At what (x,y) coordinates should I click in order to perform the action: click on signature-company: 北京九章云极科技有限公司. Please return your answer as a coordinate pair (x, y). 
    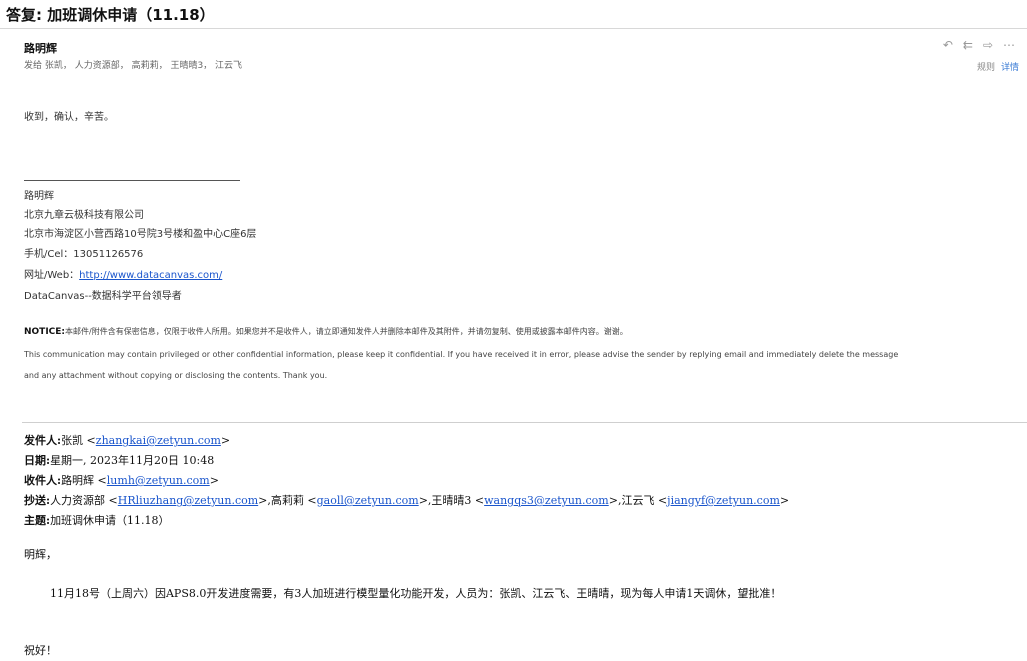
    Looking at the image, I should click on (84, 215).